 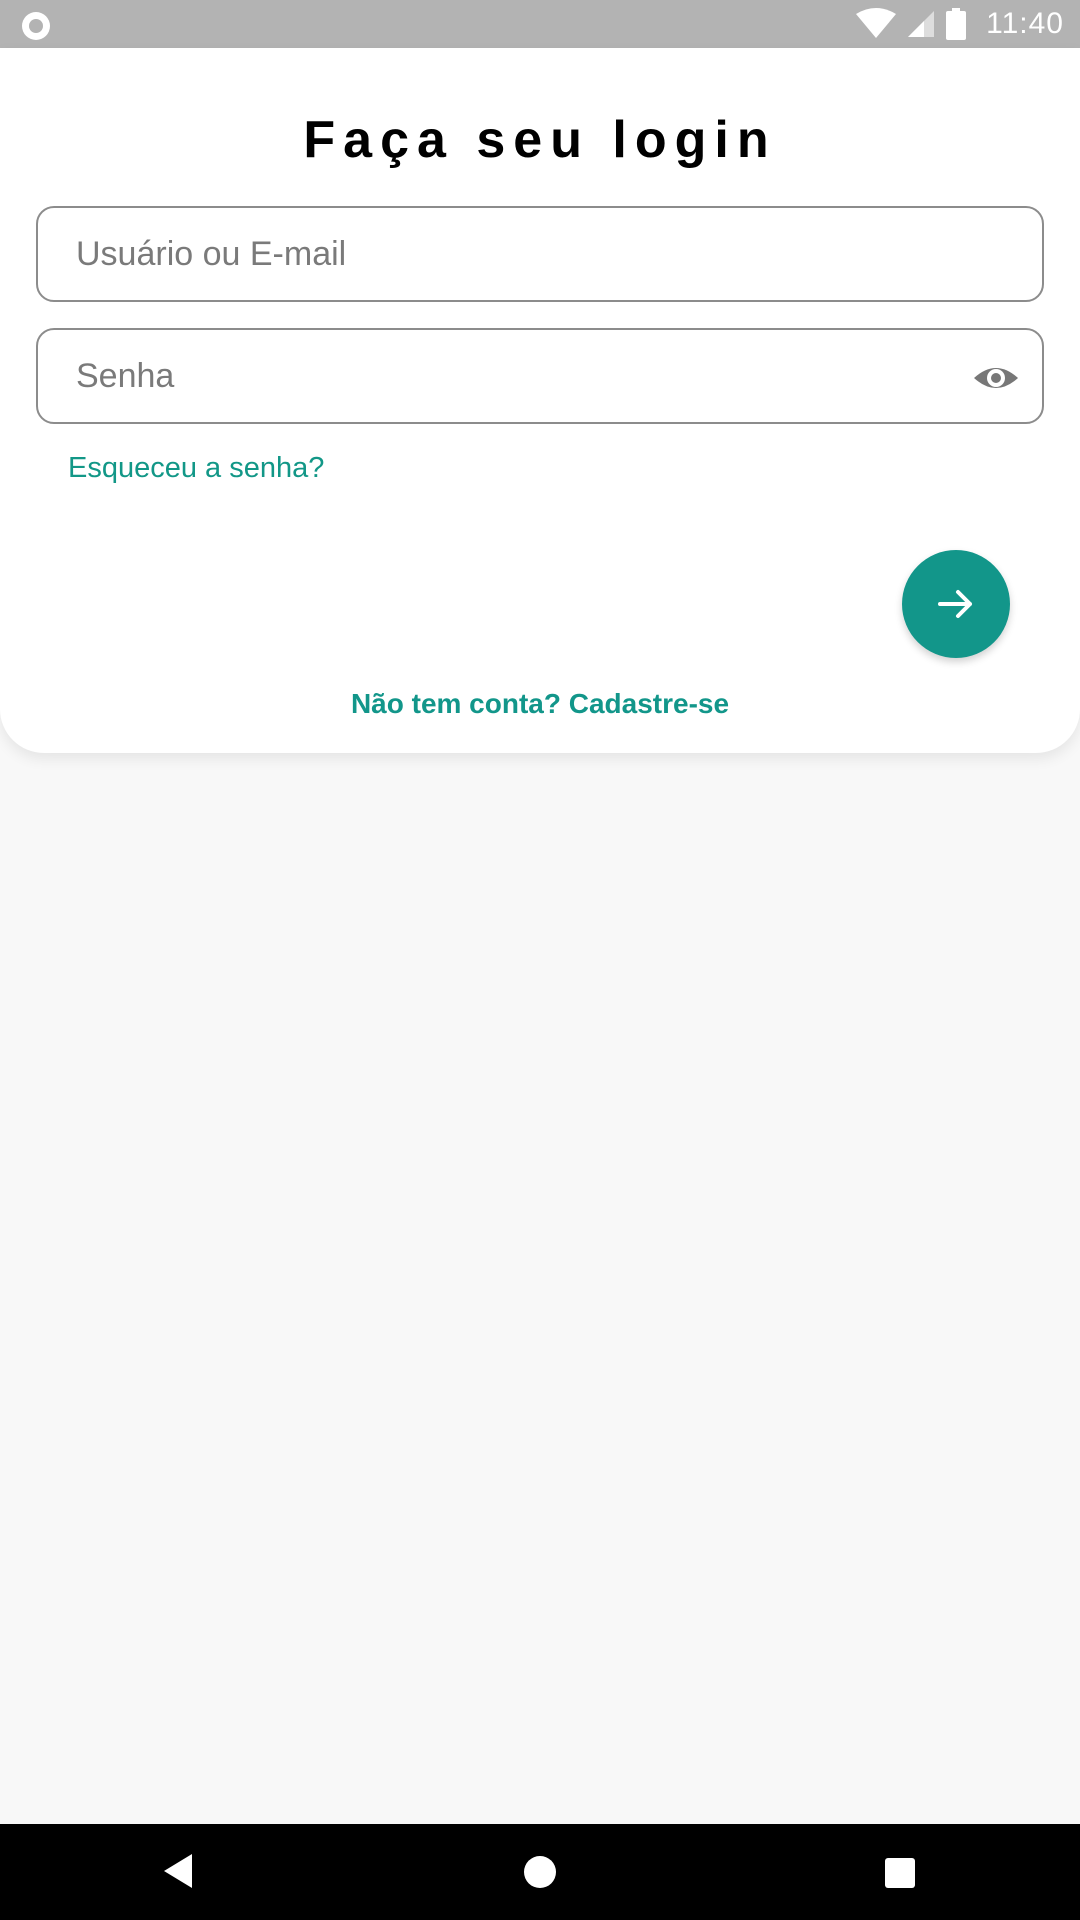 What do you see at coordinates (1025, 23) in the screenshot?
I see `status-time: 11:40` at bounding box center [1025, 23].